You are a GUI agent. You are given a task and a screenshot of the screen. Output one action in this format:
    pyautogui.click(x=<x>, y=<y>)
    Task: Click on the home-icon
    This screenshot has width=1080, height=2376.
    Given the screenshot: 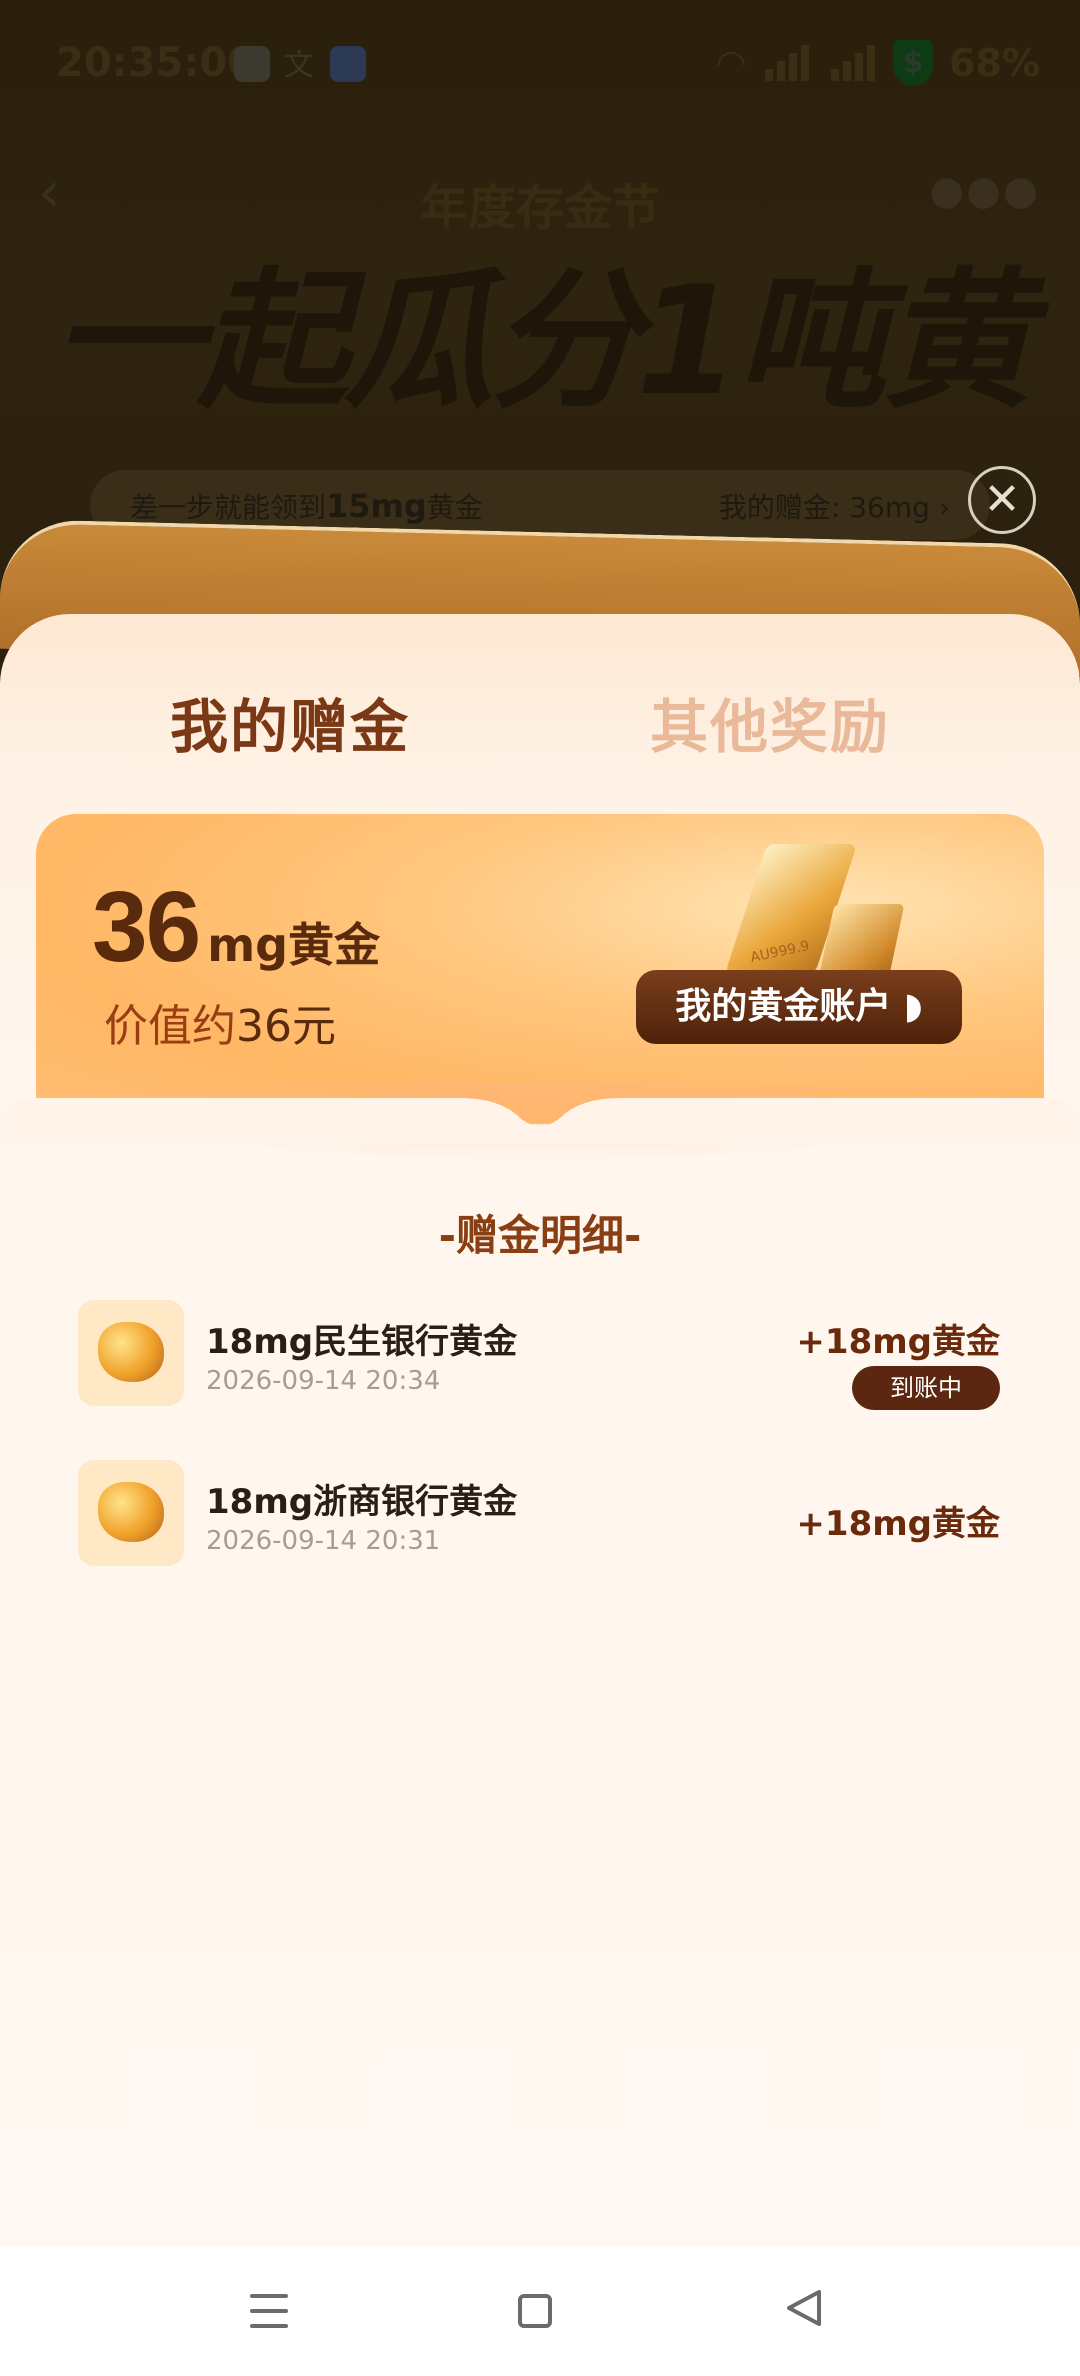 What is the action you would take?
    pyautogui.click(x=535, y=2311)
    